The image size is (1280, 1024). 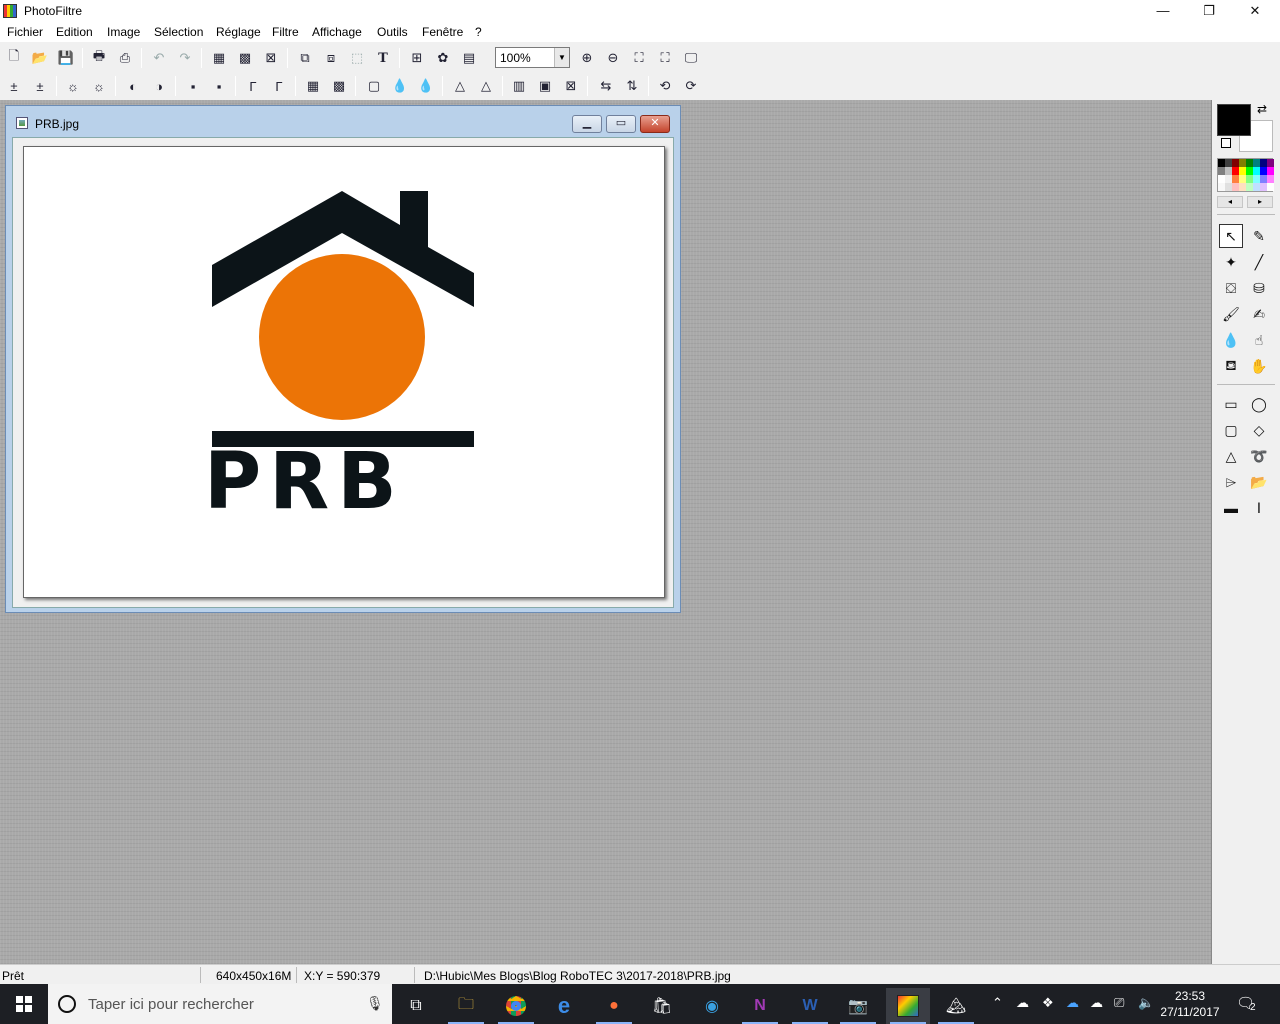 I want to click on menu-help: ?, so click(x=478, y=32).